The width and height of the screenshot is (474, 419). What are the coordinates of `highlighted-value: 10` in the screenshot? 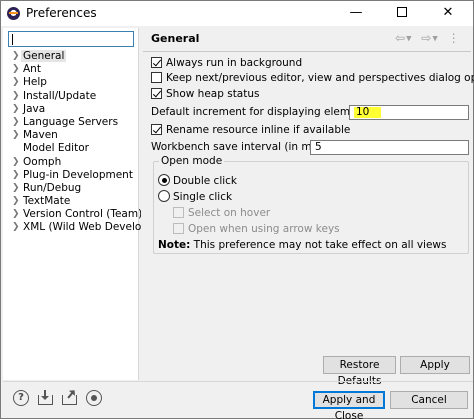 It's located at (368, 112).